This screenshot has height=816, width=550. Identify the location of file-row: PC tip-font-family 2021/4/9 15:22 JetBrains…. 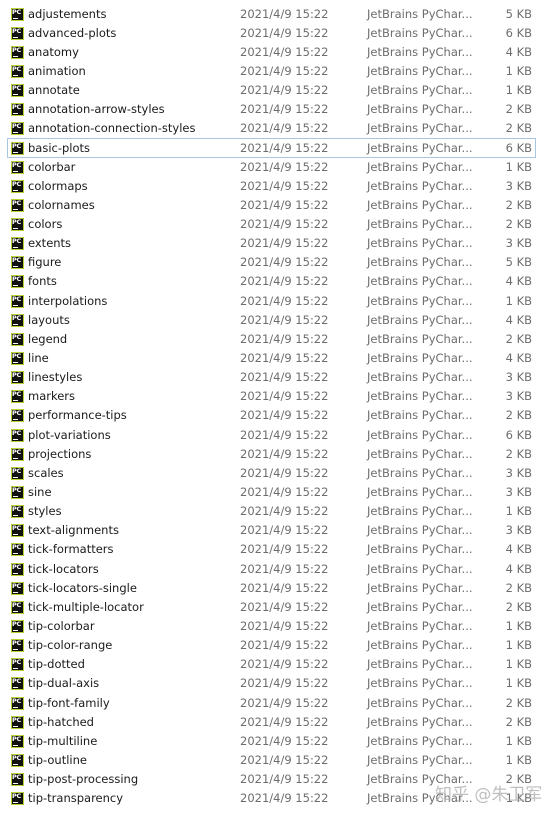
(275, 703).